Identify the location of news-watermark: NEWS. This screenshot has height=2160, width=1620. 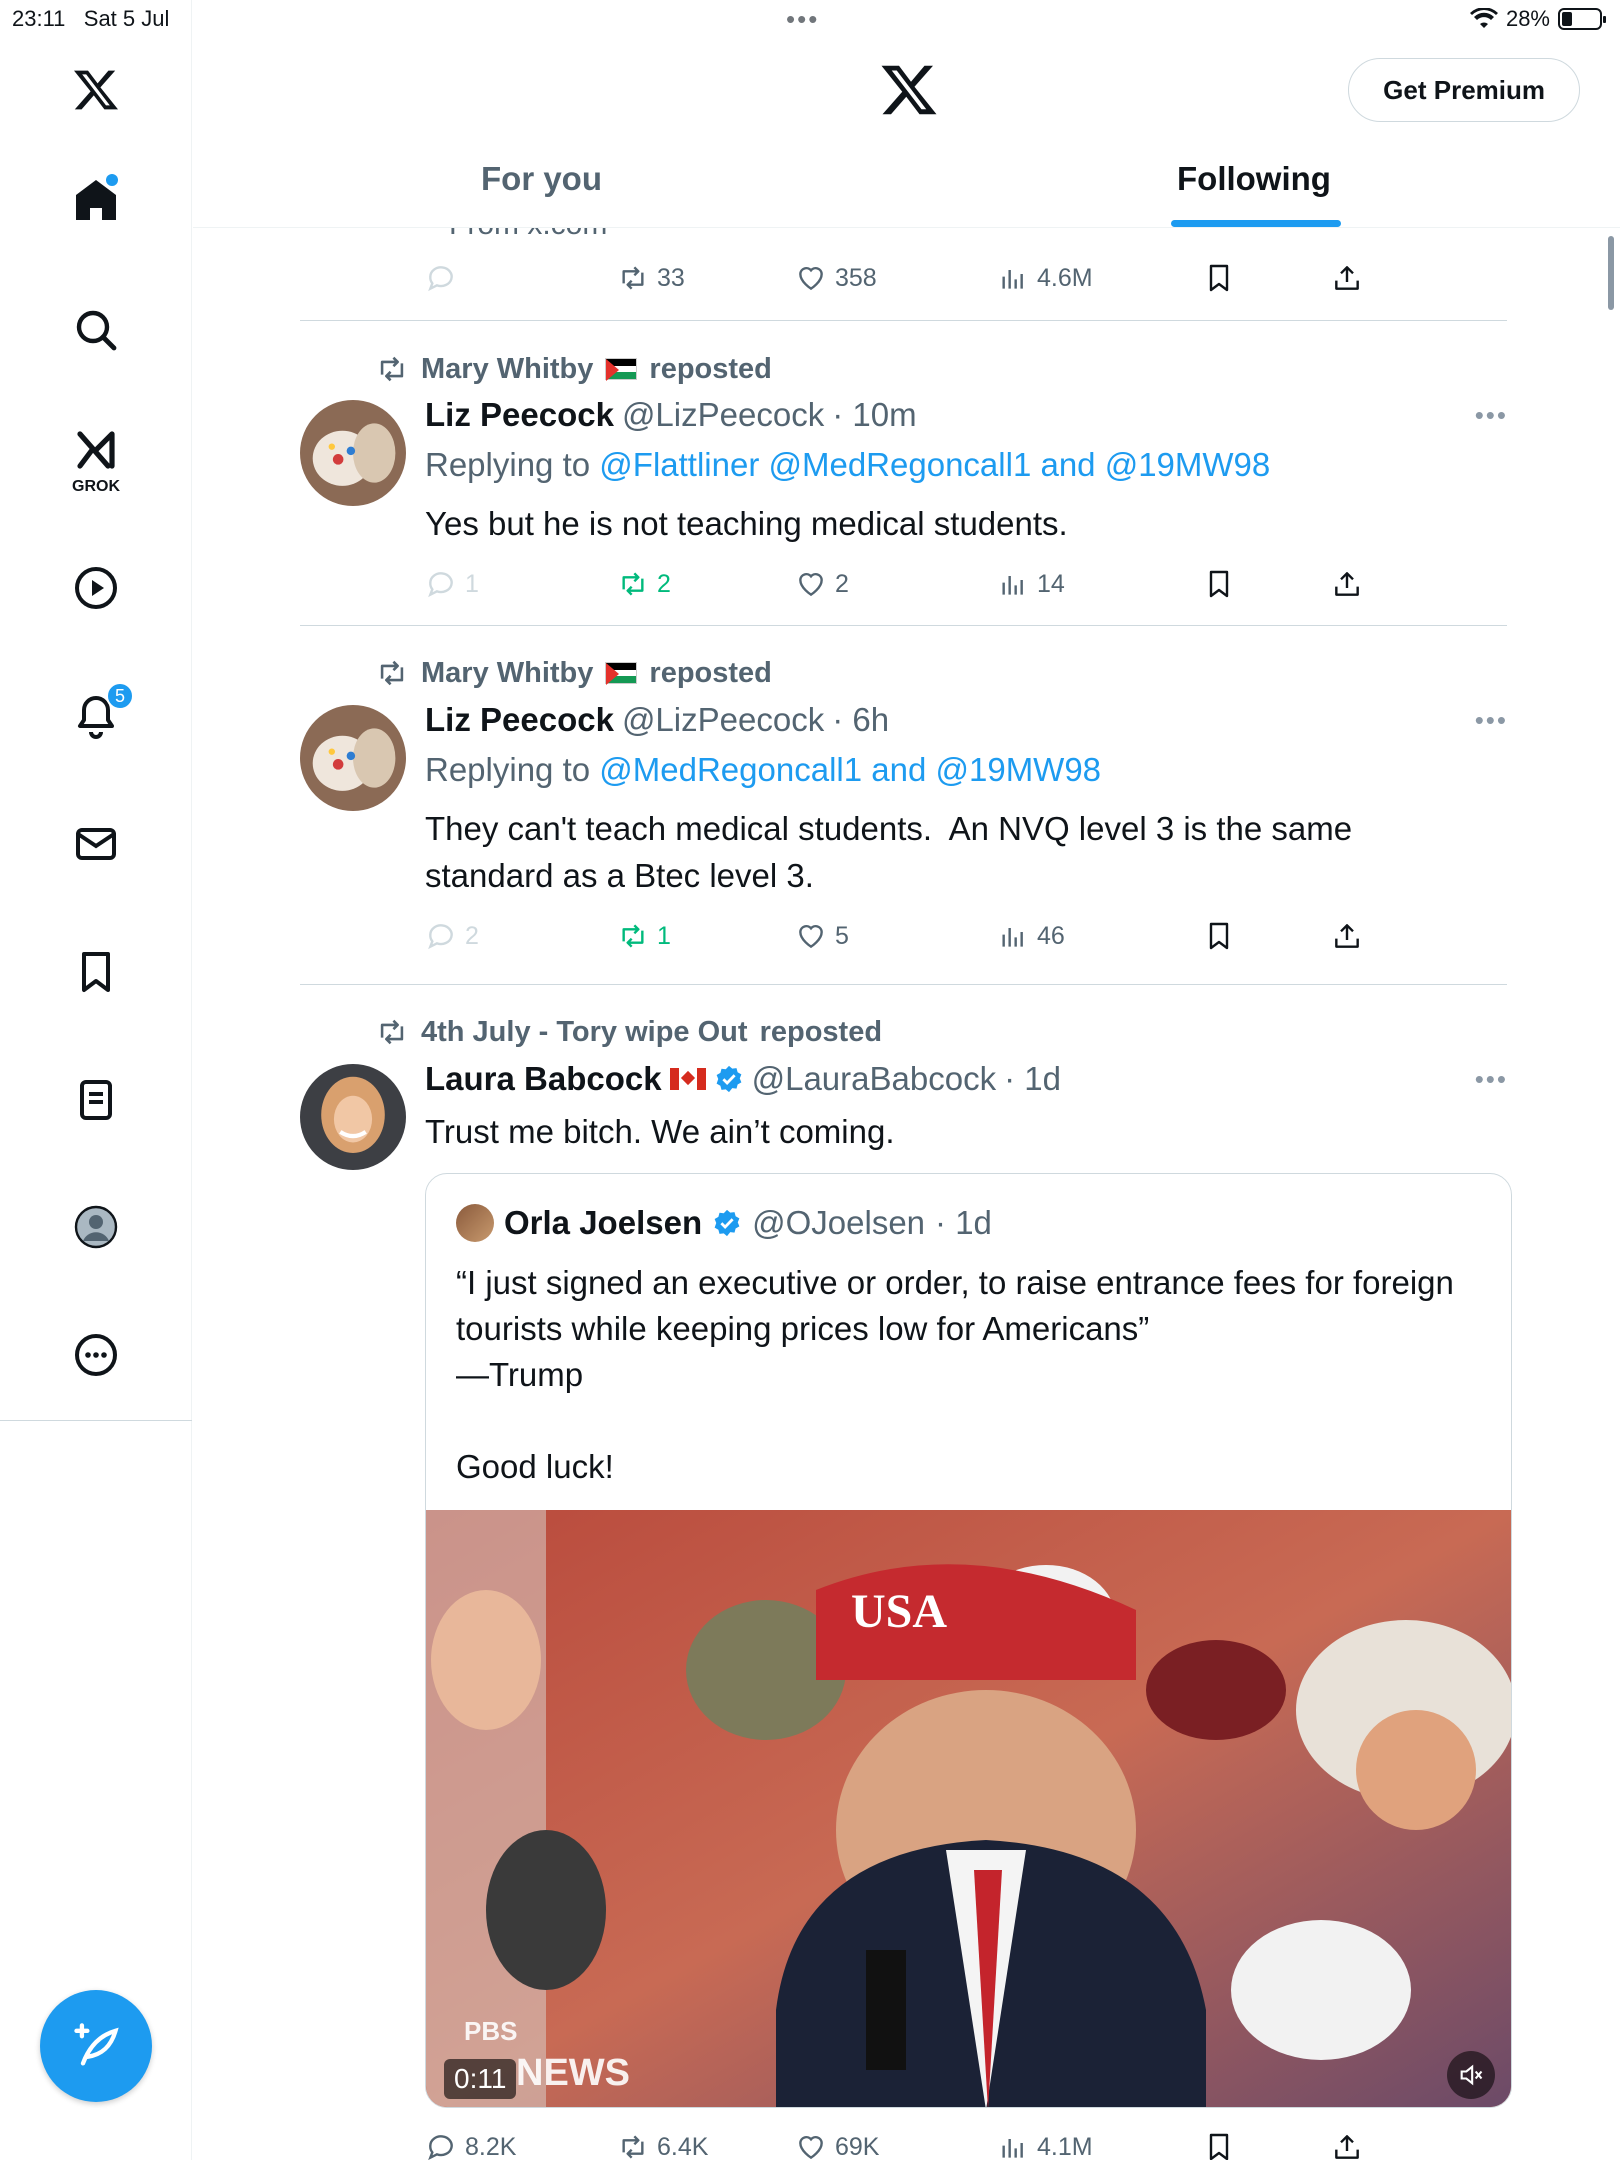
(573, 2073).